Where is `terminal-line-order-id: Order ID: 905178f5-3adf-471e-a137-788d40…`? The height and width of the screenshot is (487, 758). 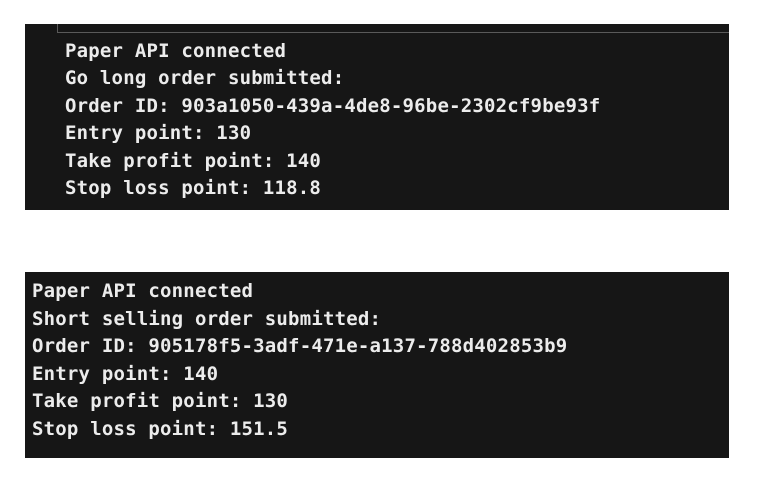 terminal-line-order-id: Order ID: 905178f5-3adf-471e-a137-788d40… is located at coordinates (300, 346).